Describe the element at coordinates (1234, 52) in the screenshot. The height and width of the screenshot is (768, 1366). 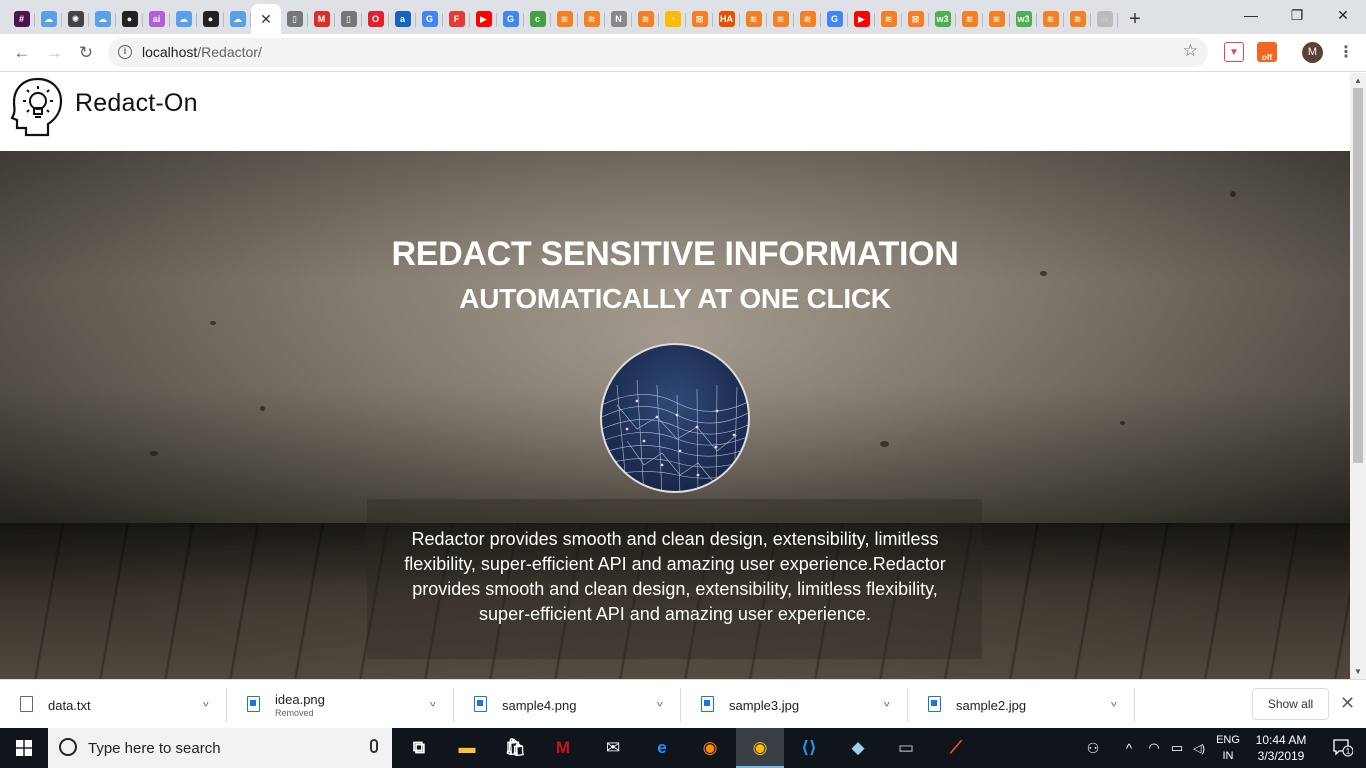
I see `pocket-icon: ▼` at that location.